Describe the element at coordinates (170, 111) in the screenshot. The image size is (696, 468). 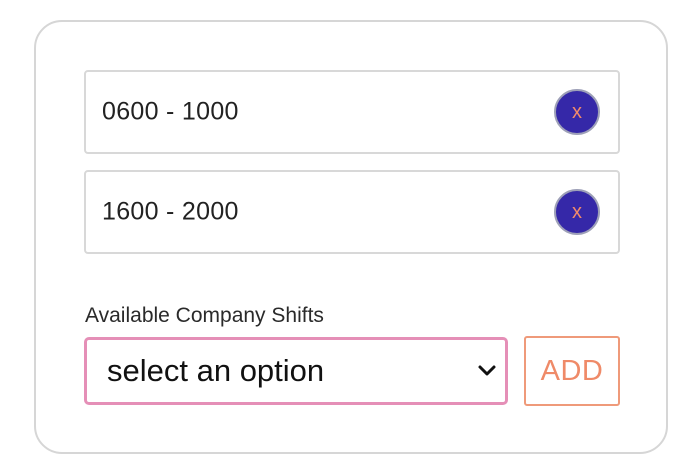
I see `shift-label: 0600 - 1000` at that location.